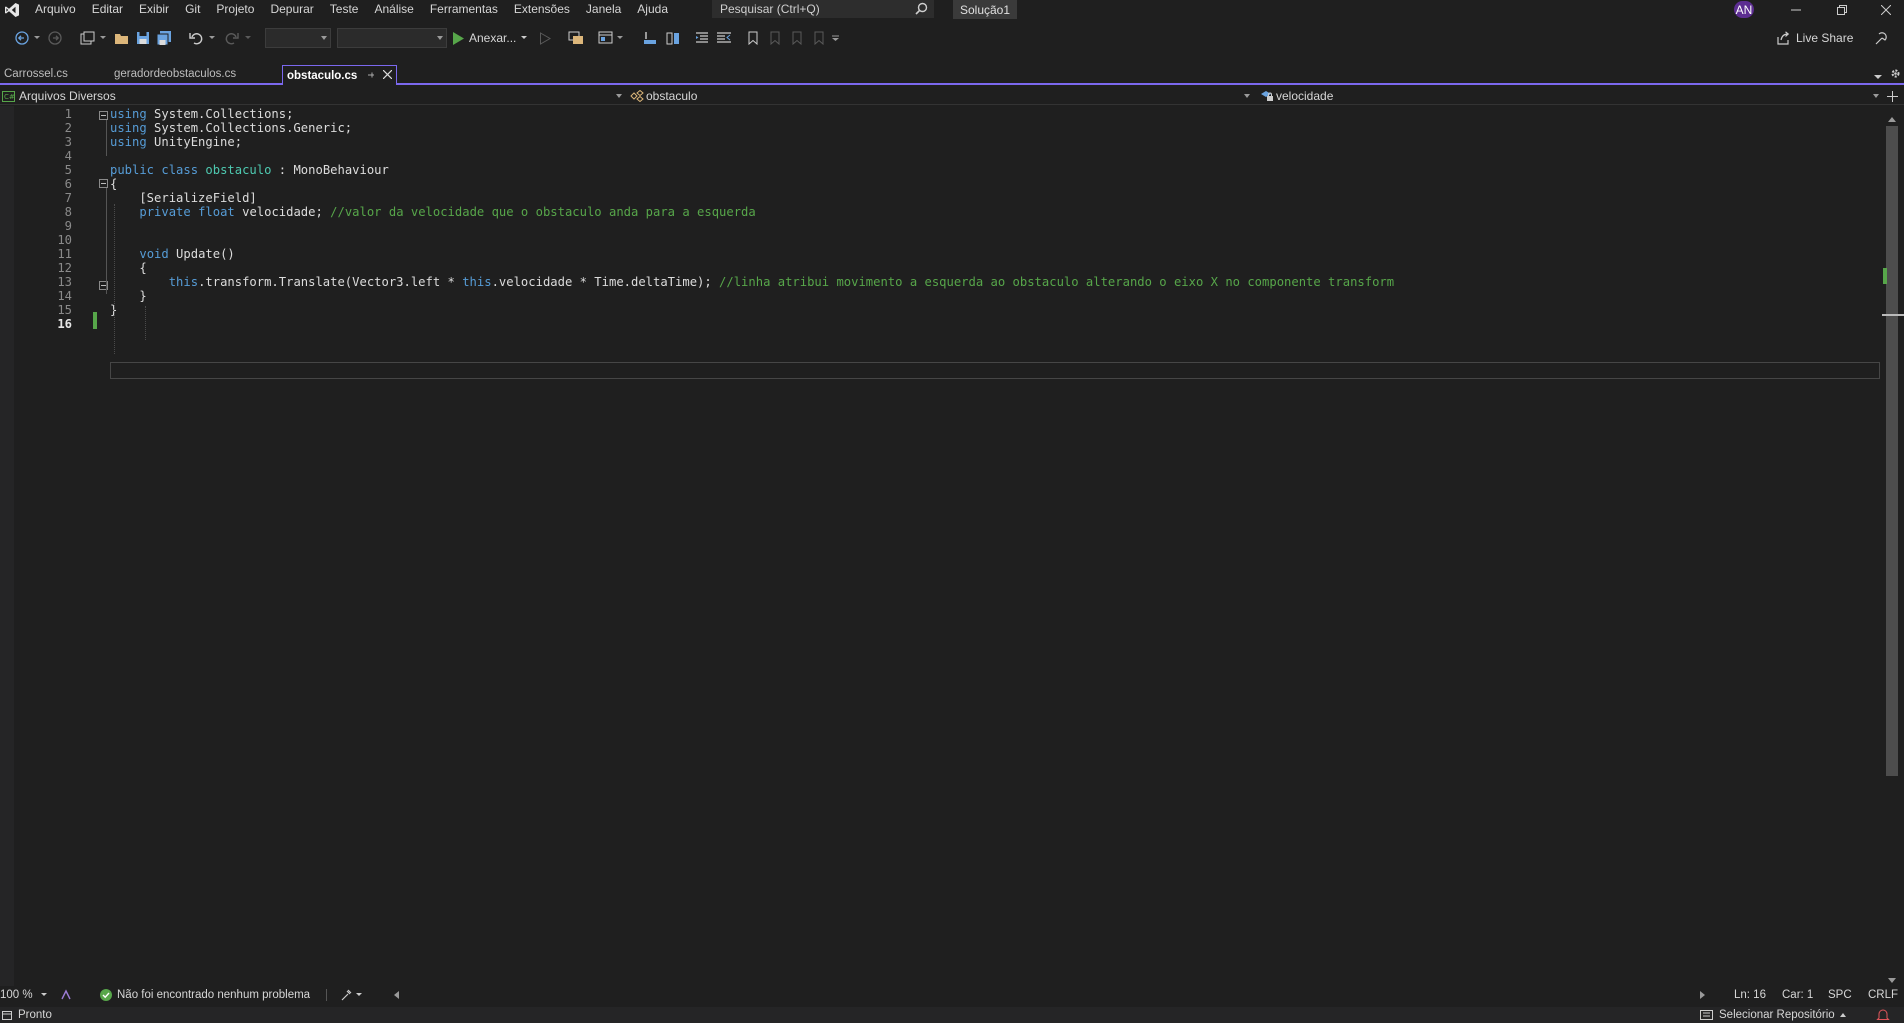  I want to click on indent-increase-icon, so click(724, 38).